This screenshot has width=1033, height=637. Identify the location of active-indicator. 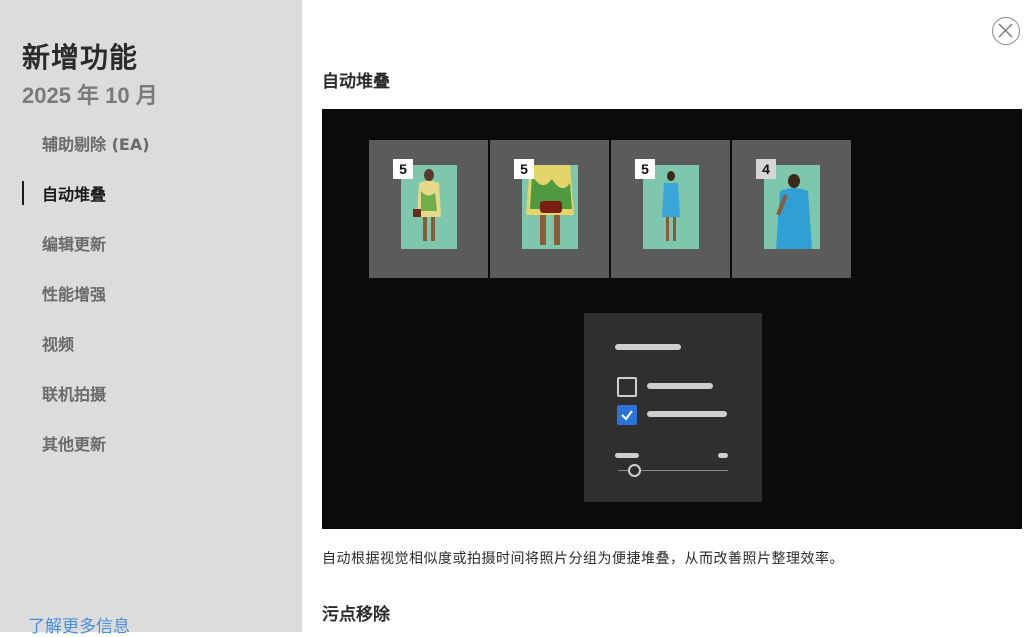
(23, 193).